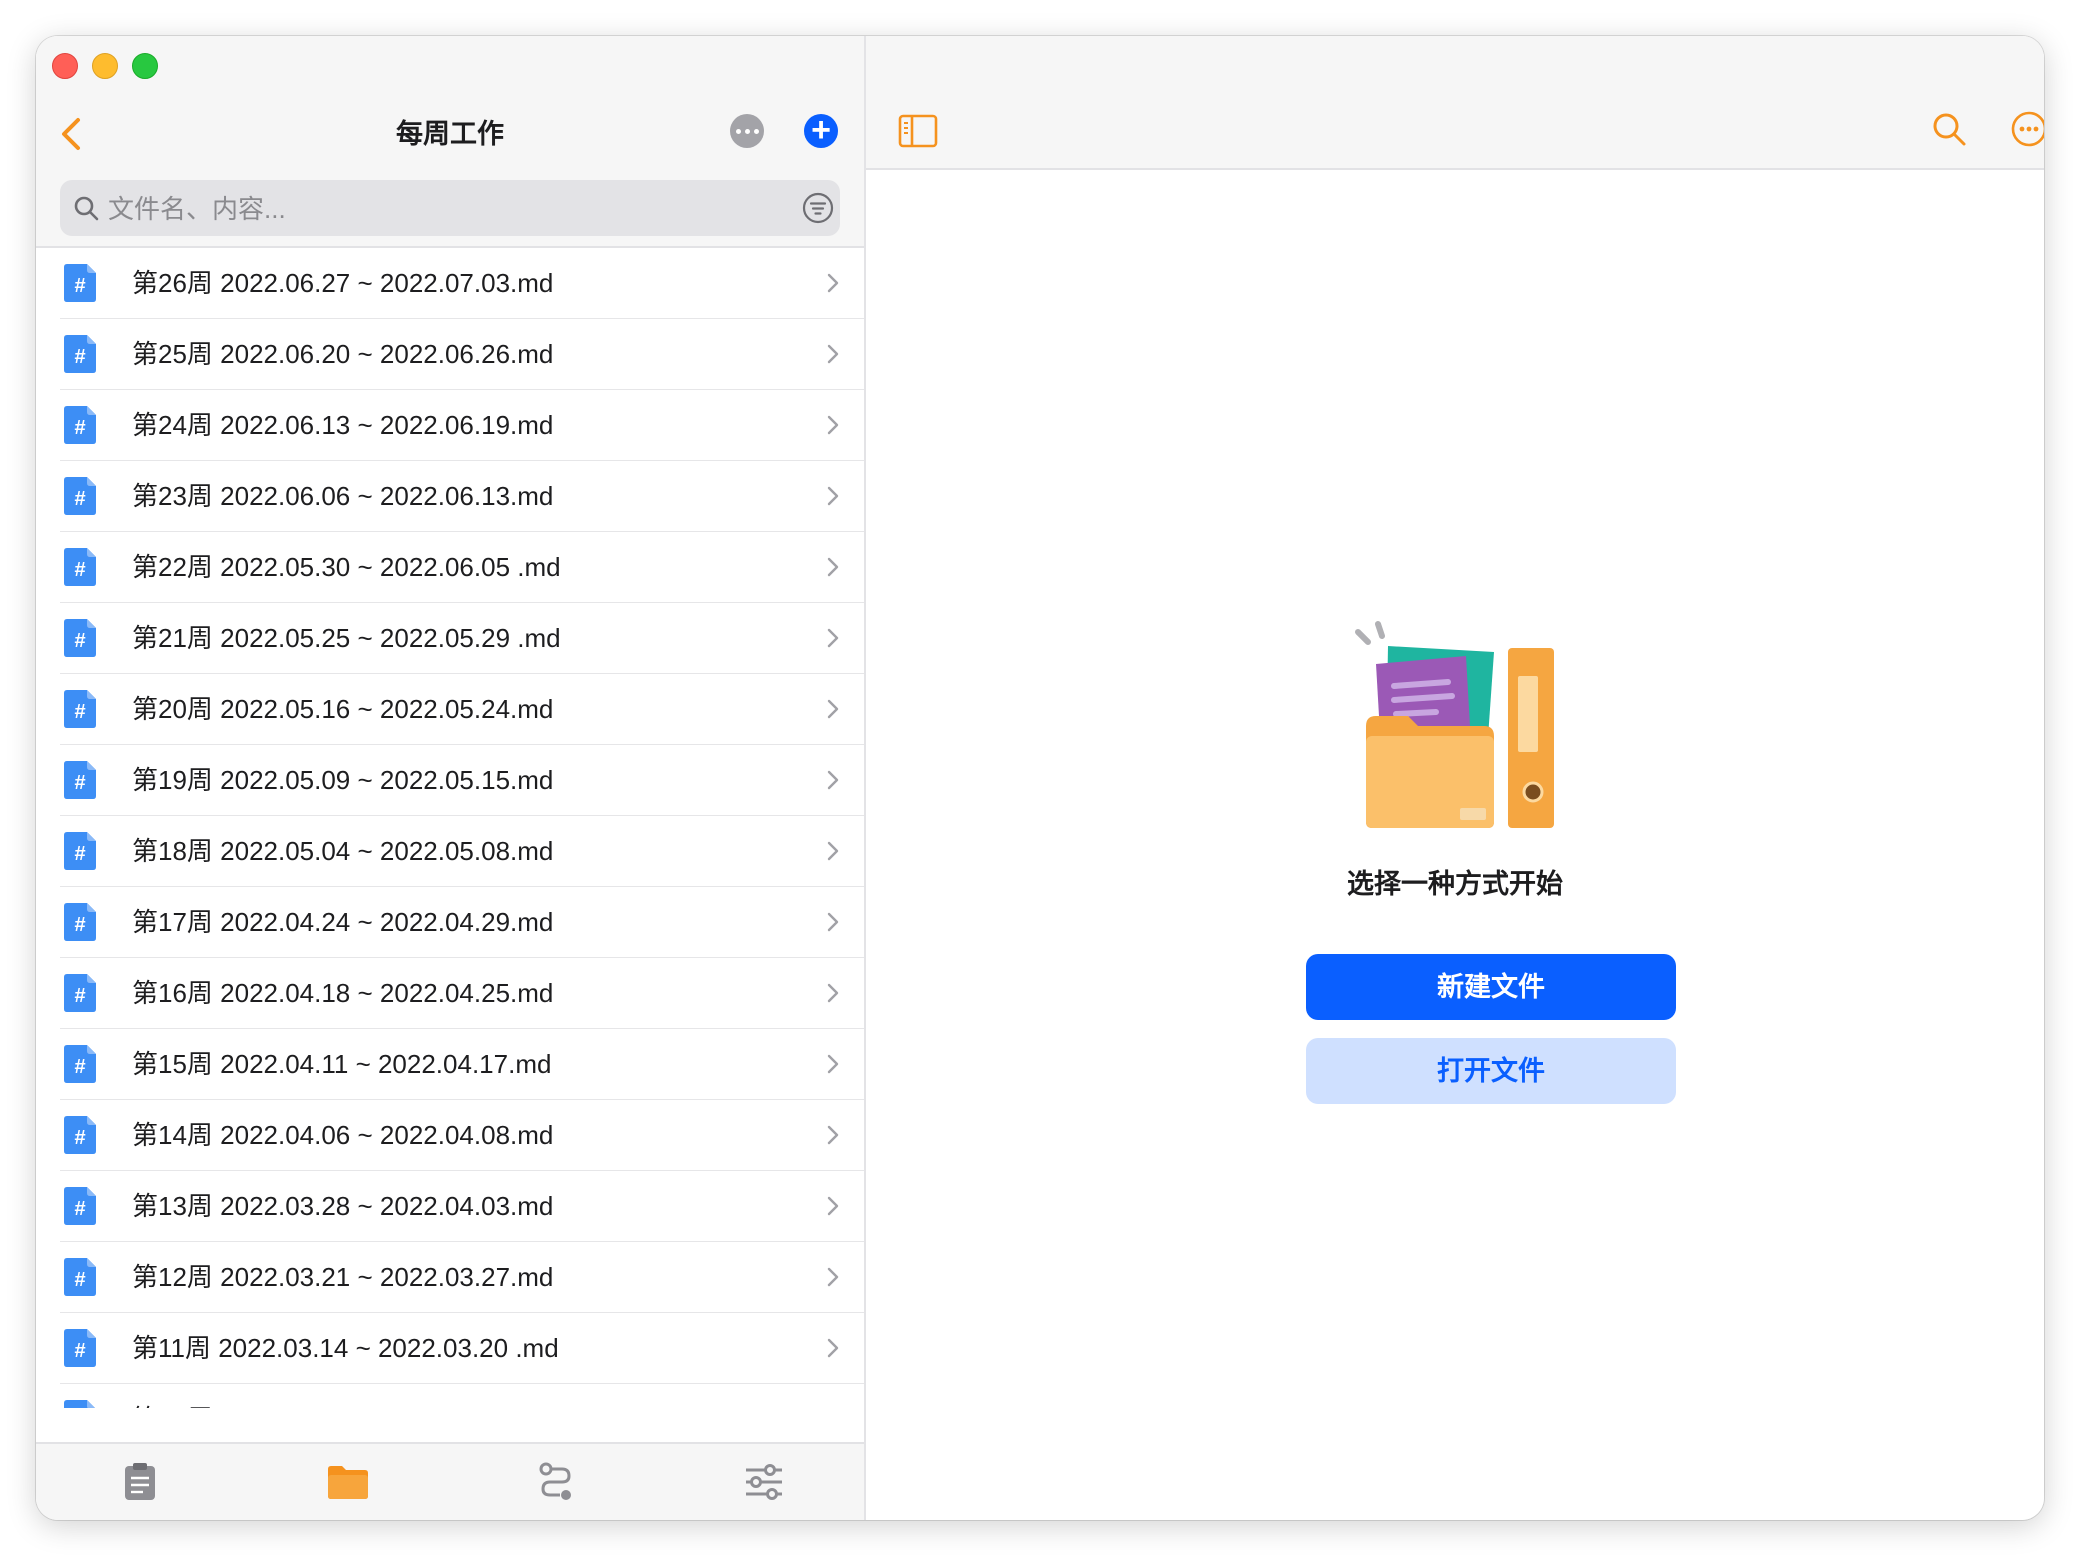 This screenshot has height=1556, width=2080. What do you see at coordinates (1949, 129) in the screenshot?
I see `search-icon` at bounding box center [1949, 129].